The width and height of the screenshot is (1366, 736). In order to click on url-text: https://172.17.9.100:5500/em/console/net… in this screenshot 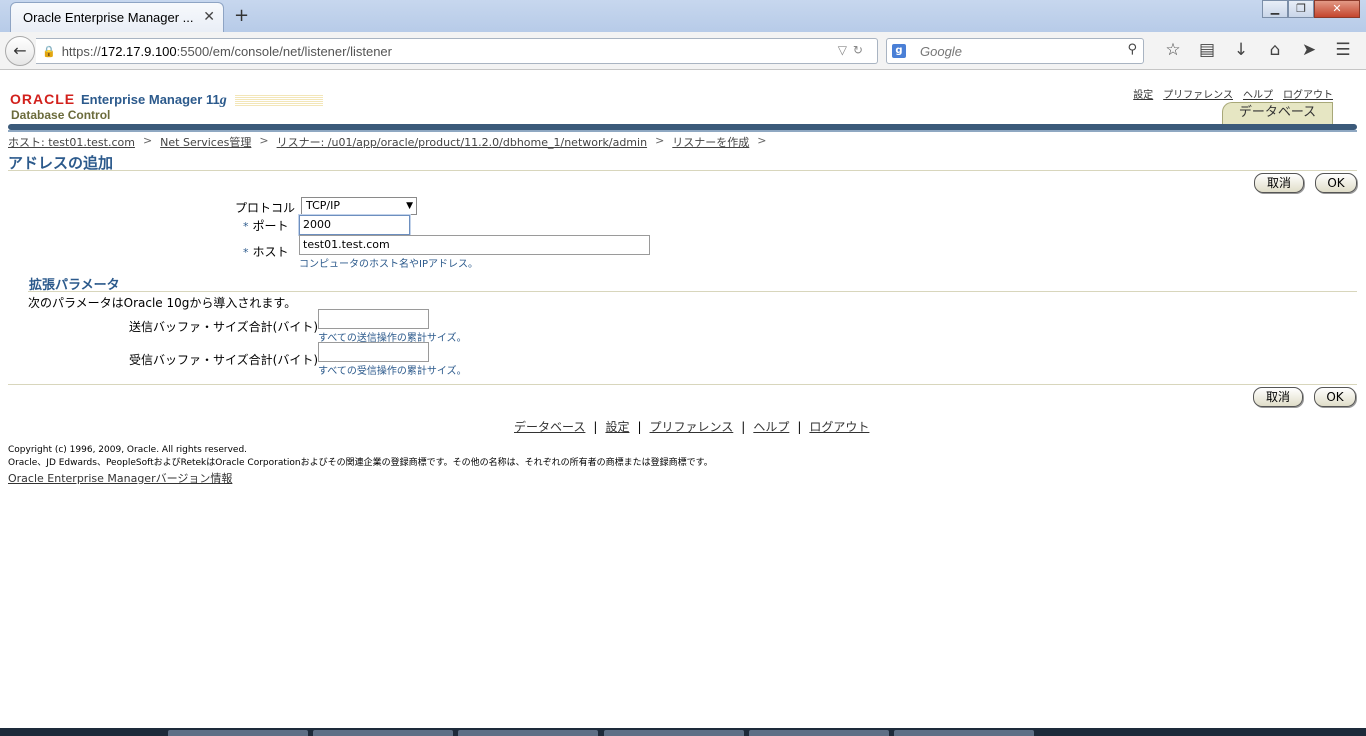, I will do `click(226, 51)`.